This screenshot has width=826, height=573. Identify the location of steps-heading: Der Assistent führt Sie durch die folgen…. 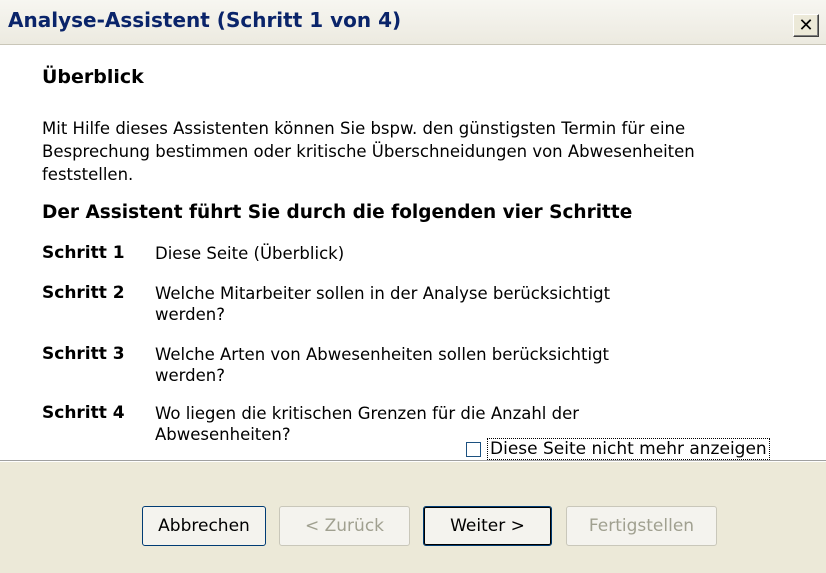
(337, 212).